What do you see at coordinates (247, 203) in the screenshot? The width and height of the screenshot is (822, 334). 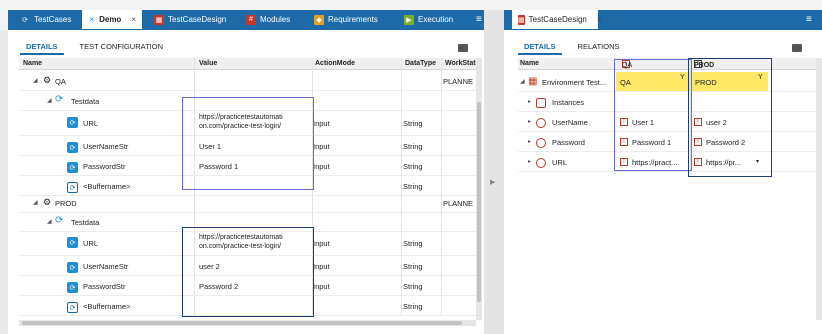 I see `tree-row-prod: ◢ ⚙ PROD PLANNE` at bounding box center [247, 203].